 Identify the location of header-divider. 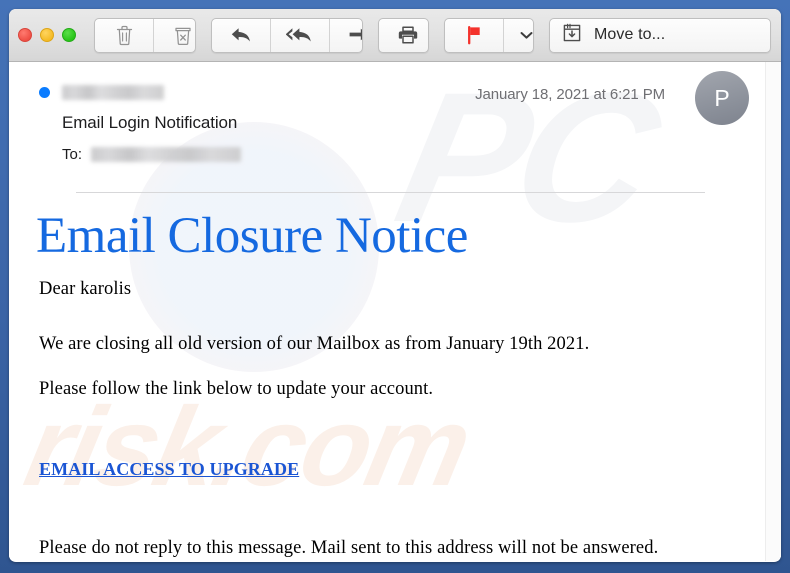
(390, 192).